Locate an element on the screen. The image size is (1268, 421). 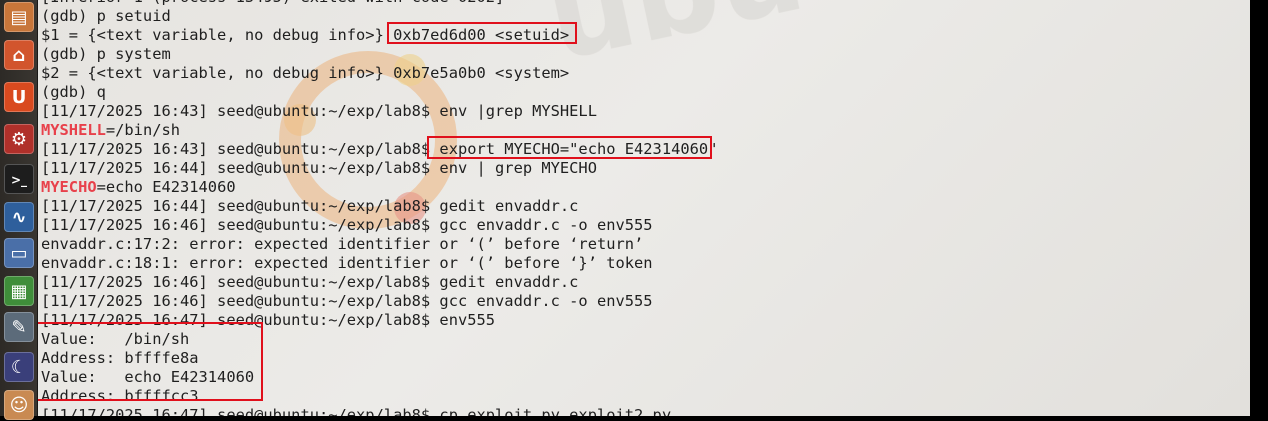
line-text: (gdb) p system is located at coordinates (106, 54).